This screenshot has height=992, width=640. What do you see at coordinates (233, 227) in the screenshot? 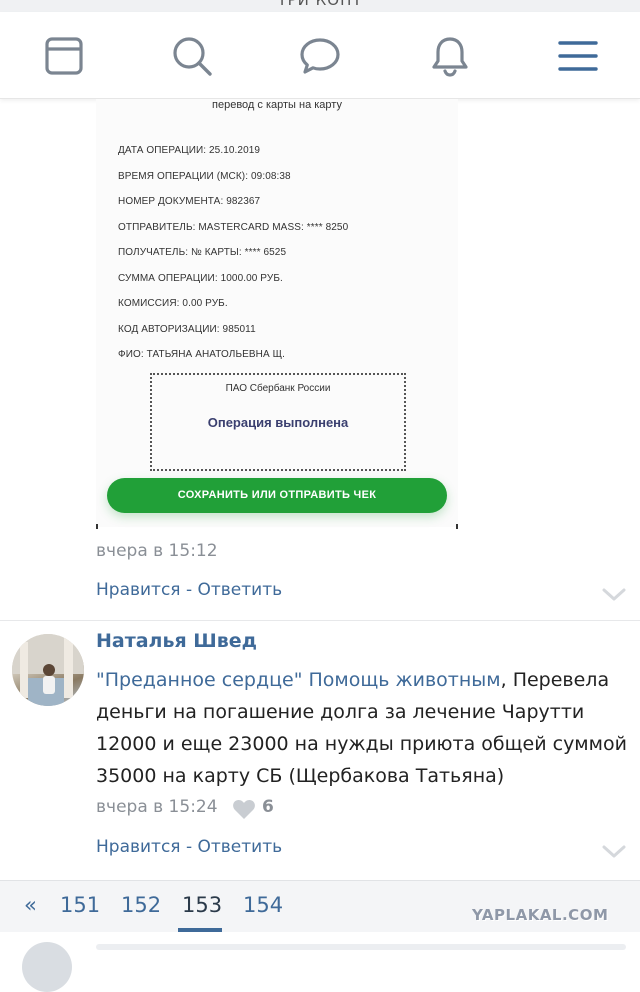
I see `receipt-line: ОТПРАВИТЕЛЬ: MASTERCARD MASS: **** 8250` at bounding box center [233, 227].